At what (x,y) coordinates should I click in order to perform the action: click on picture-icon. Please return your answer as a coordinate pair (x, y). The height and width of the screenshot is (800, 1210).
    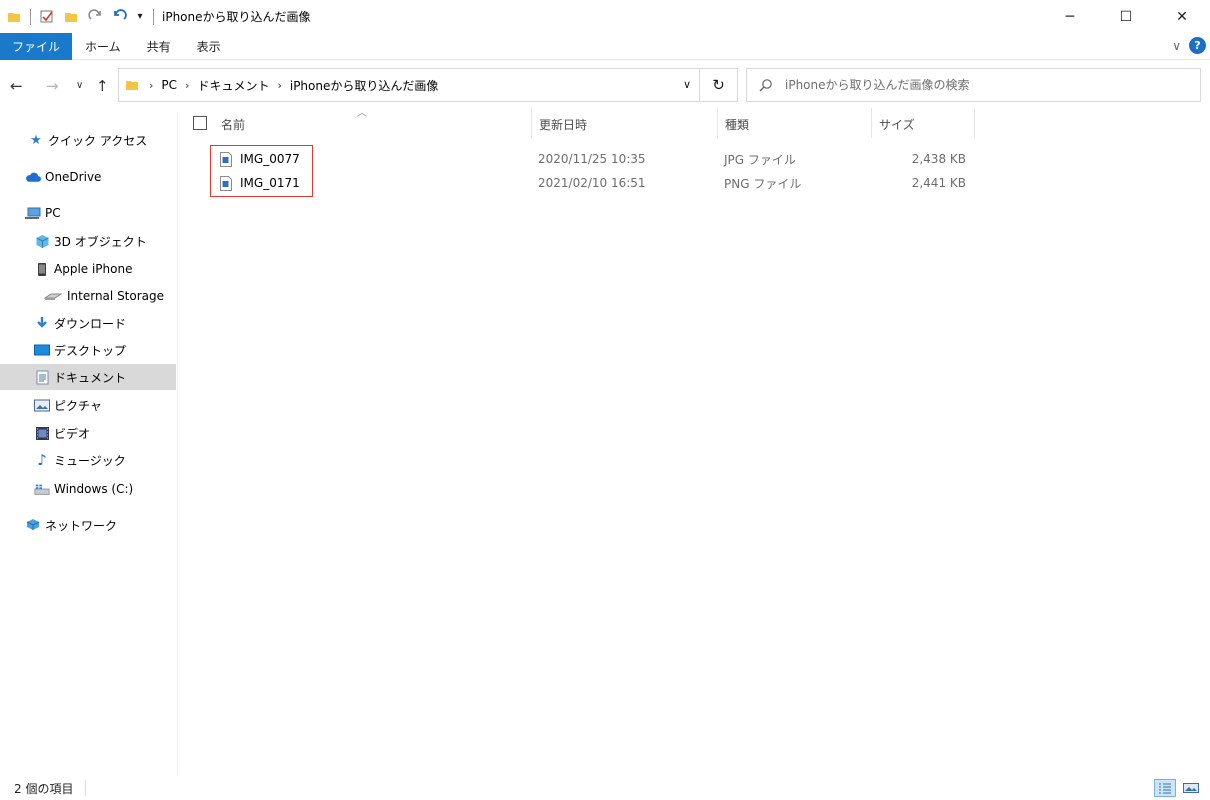
    Looking at the image, I should click on (42, 405).